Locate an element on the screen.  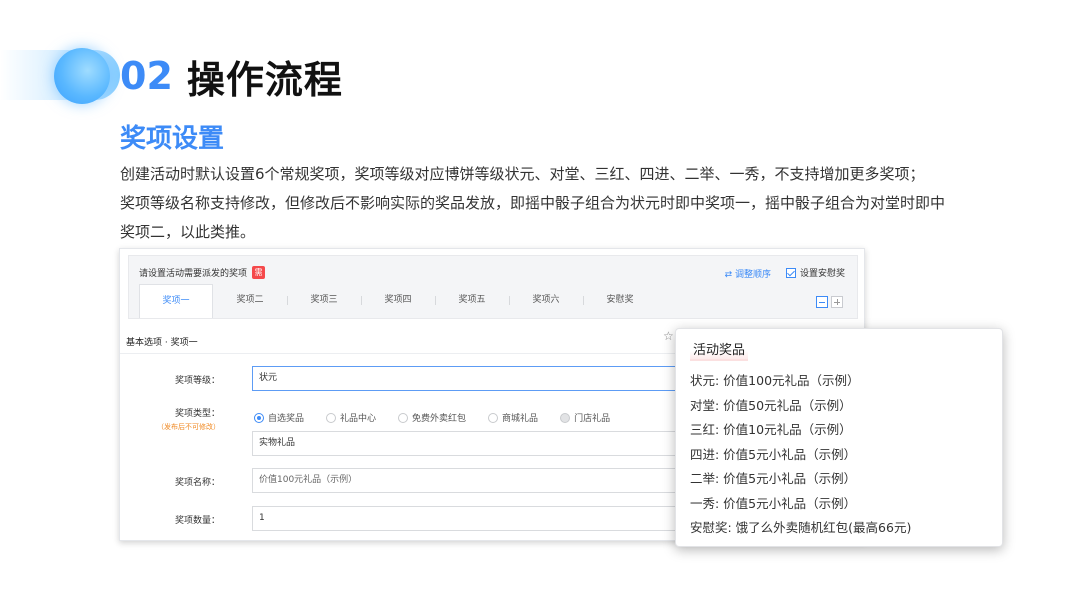
list-item: 四进: 价值5元小礼品（示例） is located at coordinates (773, 454).